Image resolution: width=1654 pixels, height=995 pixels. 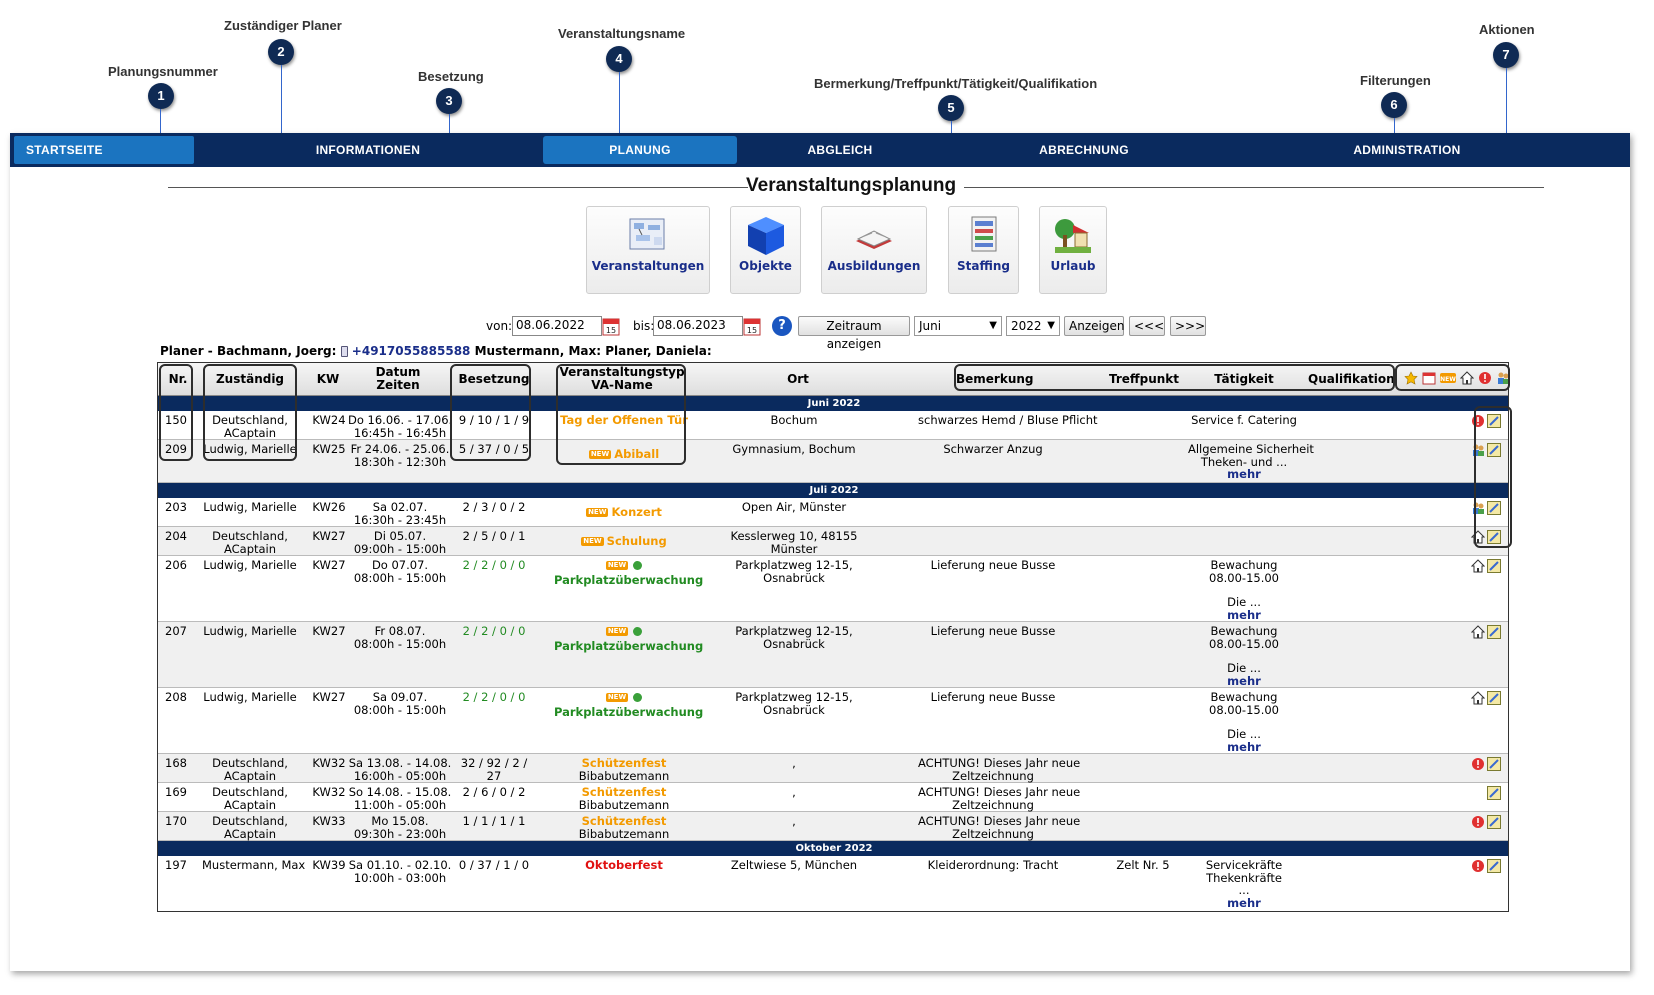 What do you see at coordinates (1244, 643) in the screenshot?
I see `cell-taetigkeit-line: 08.00-15.00` at bounding box center [1244, 643].